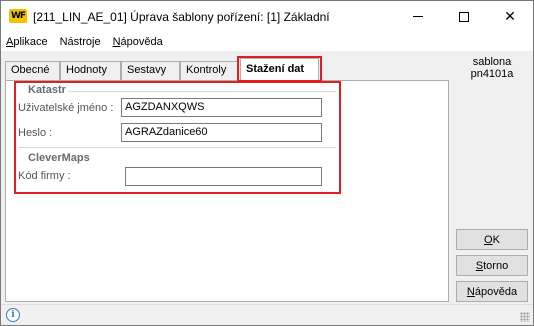 The width and height of the screenshot is (534, 326). What do you see at coordinates (496, 239) in the screenshot?
I see `ok-rest: K` at bounding box center [496, 239].